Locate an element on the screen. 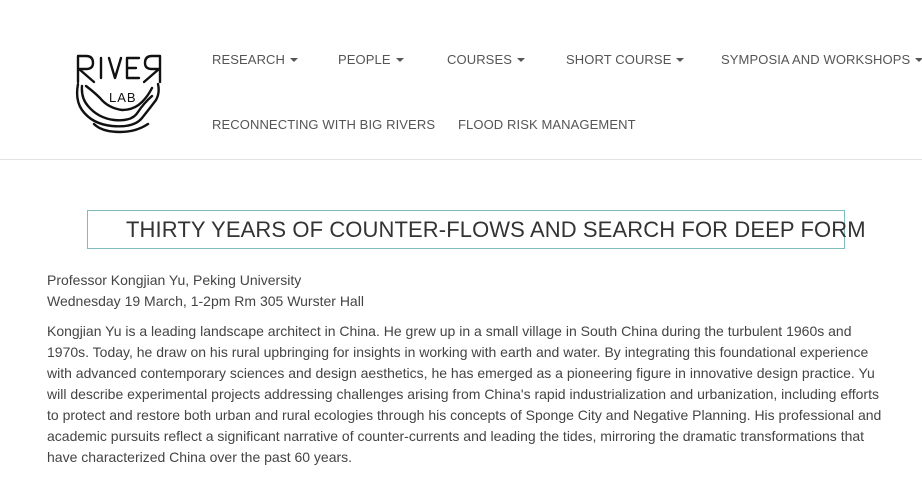 This screenshot has width=922, height=478. nav-research-label: RESEARCH is located at coordinates (249, 59).